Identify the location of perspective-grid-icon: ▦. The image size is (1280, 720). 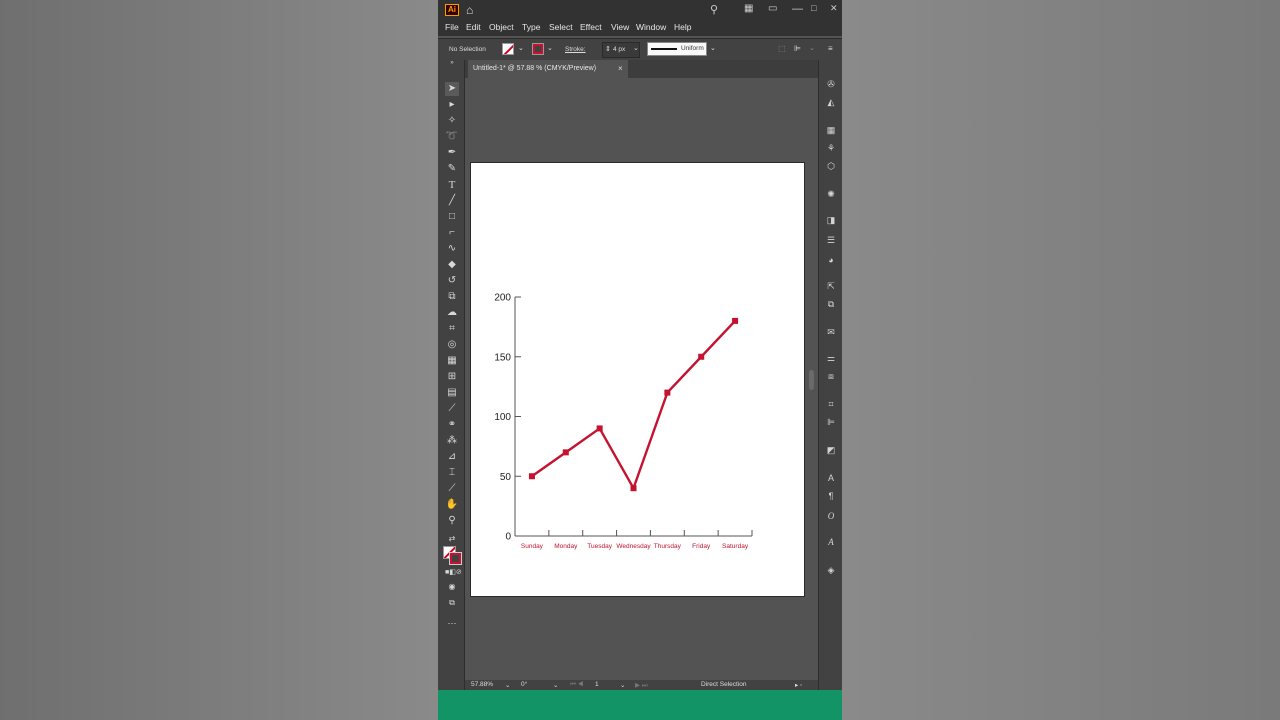
(452, 361).